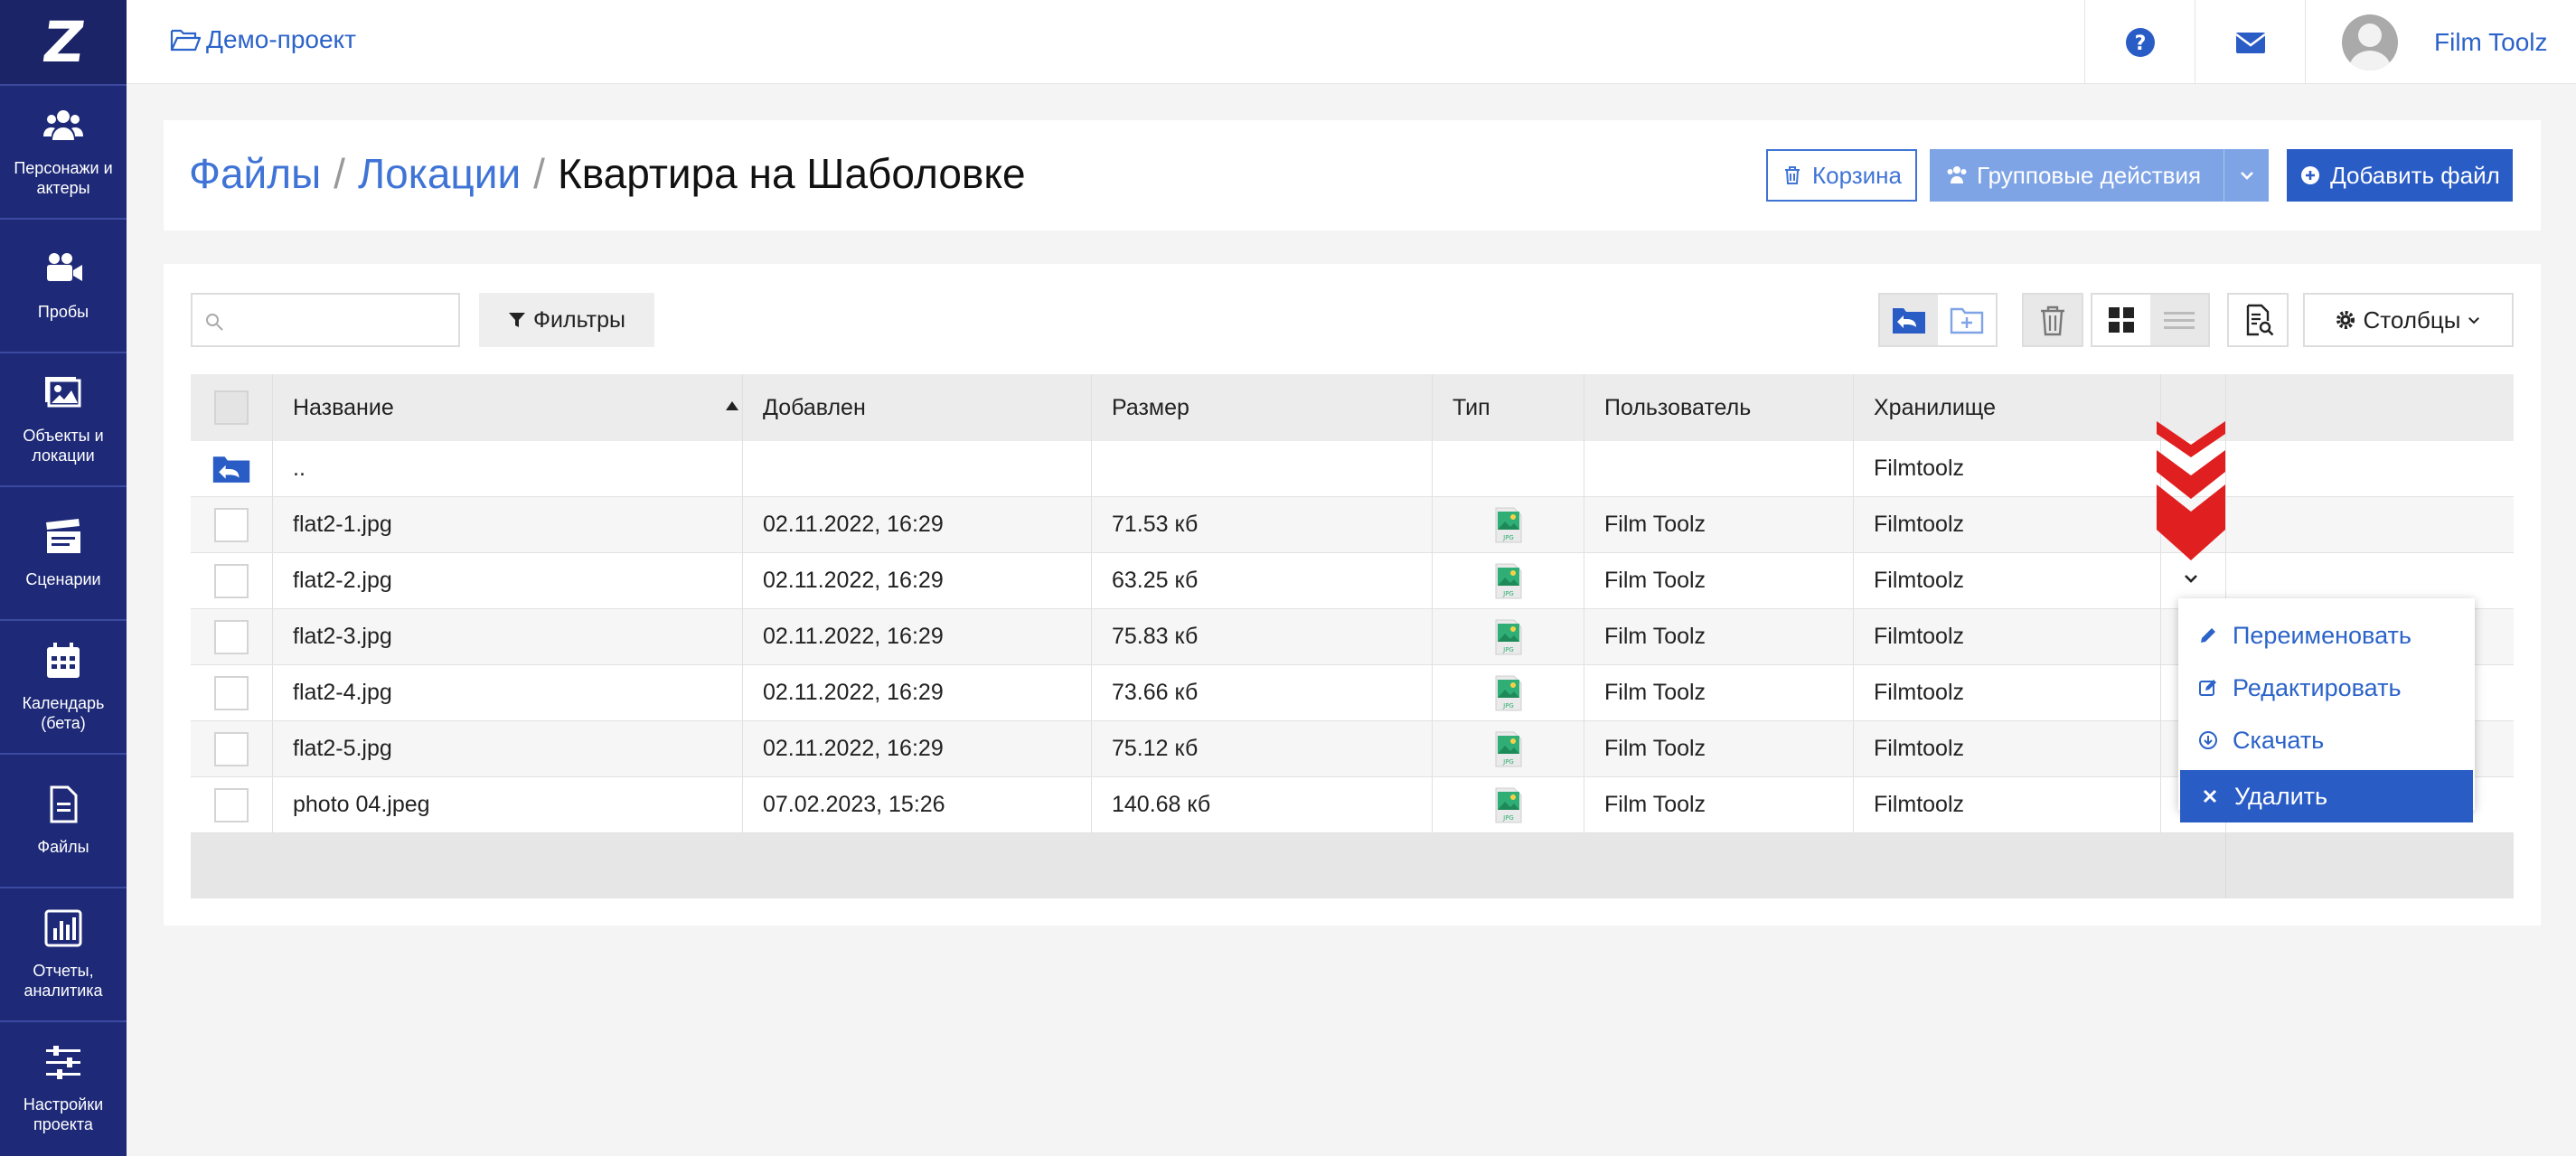 This screenshot has width=2576, height=1156. Describe the element at coordinates (1261, 407) in the screenshot. I see `column-size: Размер` at that location.